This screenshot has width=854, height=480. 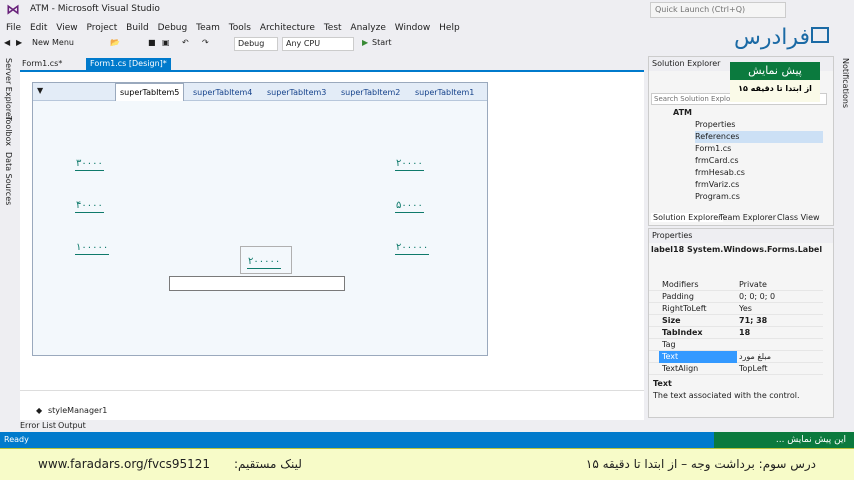 I want to click on tab-class-view: Class View, so click(x=798, y=217).